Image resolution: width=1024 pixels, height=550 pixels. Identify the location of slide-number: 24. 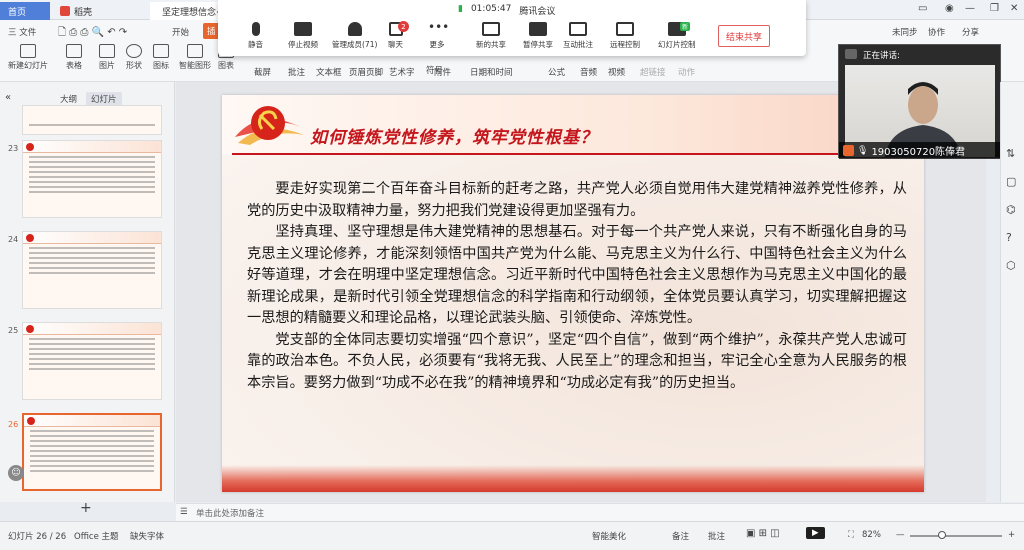
(13, 239).